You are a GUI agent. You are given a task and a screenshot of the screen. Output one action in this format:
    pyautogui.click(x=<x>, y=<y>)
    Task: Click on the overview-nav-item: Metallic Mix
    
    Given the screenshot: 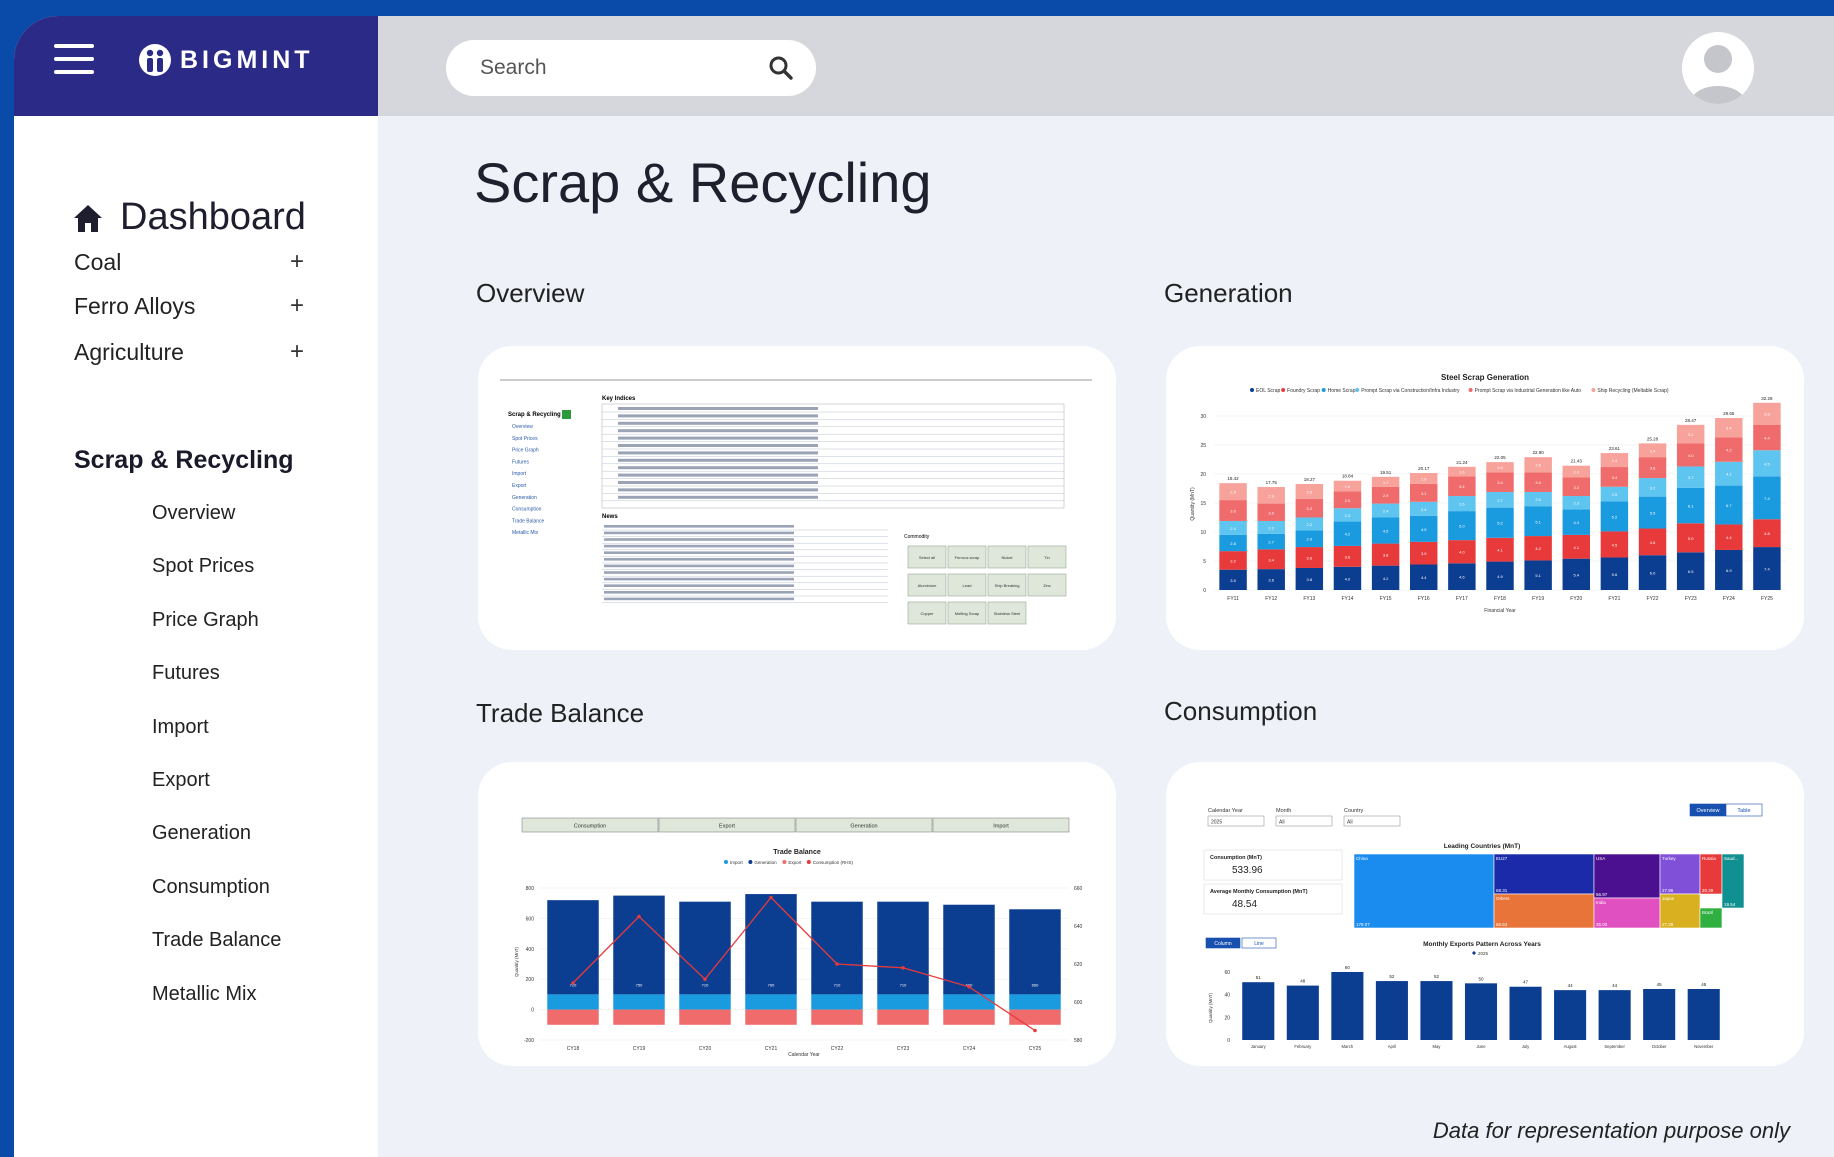 What is the action you would take?
    pyautogui.click(x=525, y=533)
    